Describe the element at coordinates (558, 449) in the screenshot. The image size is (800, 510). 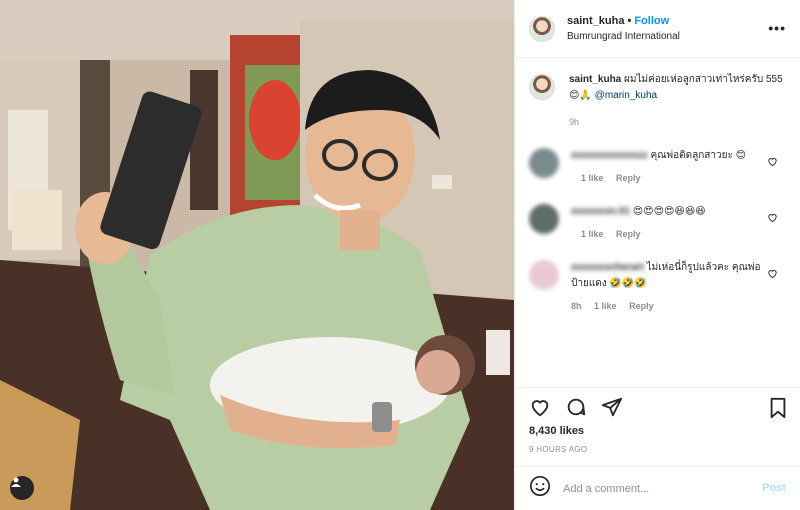
I see `post-age: 9 HOURS AGO` at that location.